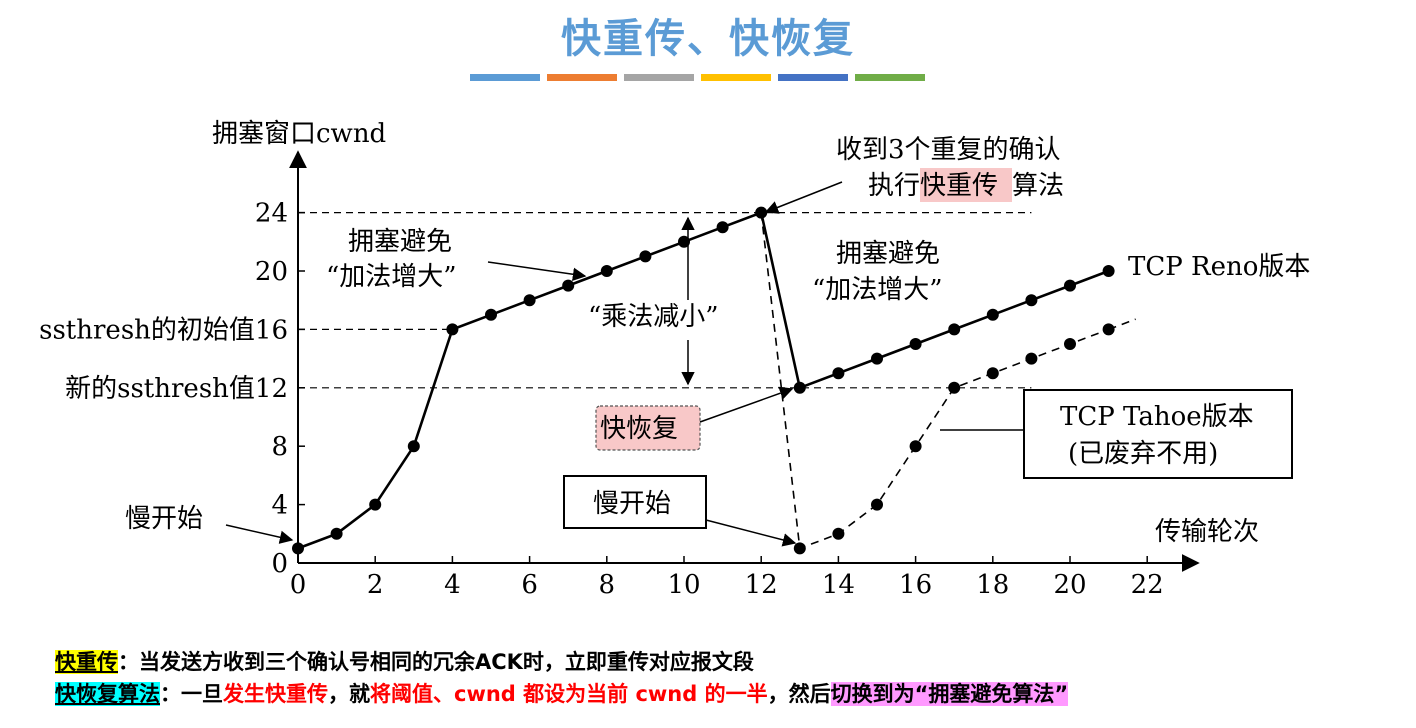 The height and width of the screenshot is (728, 1416). What do you see at coordinates (86, 662) in the screenshot?
I see `note-term-fast-retransmit: 快重传` at bounding box center [86, 662].